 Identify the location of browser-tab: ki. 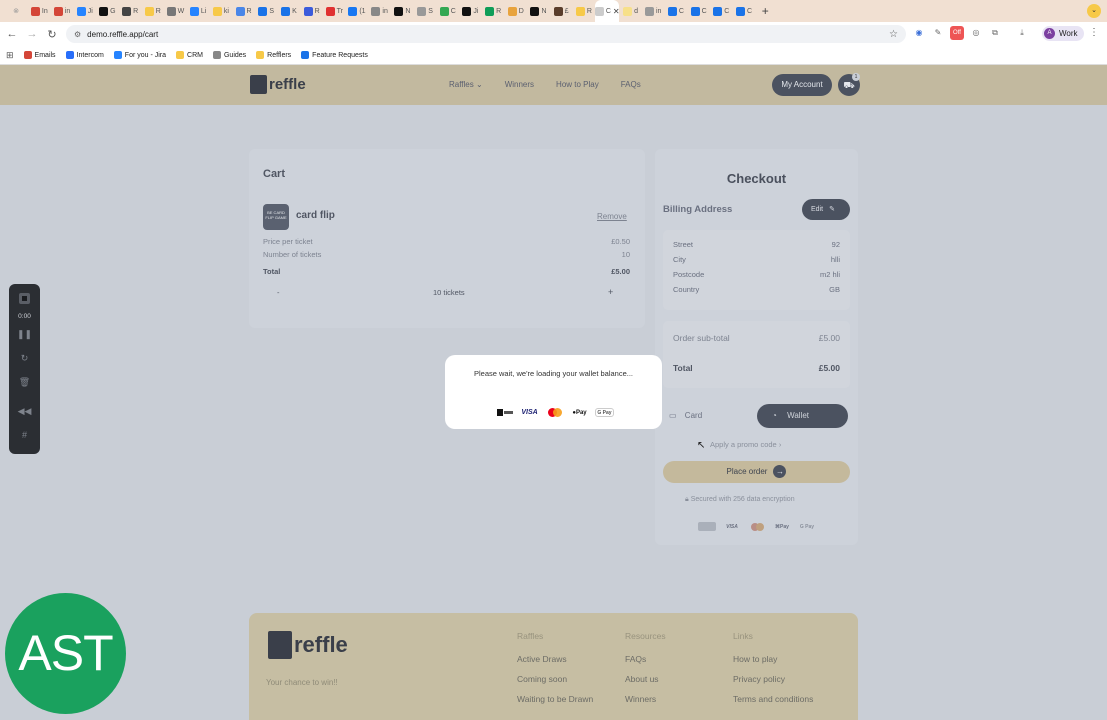
(221, 11).